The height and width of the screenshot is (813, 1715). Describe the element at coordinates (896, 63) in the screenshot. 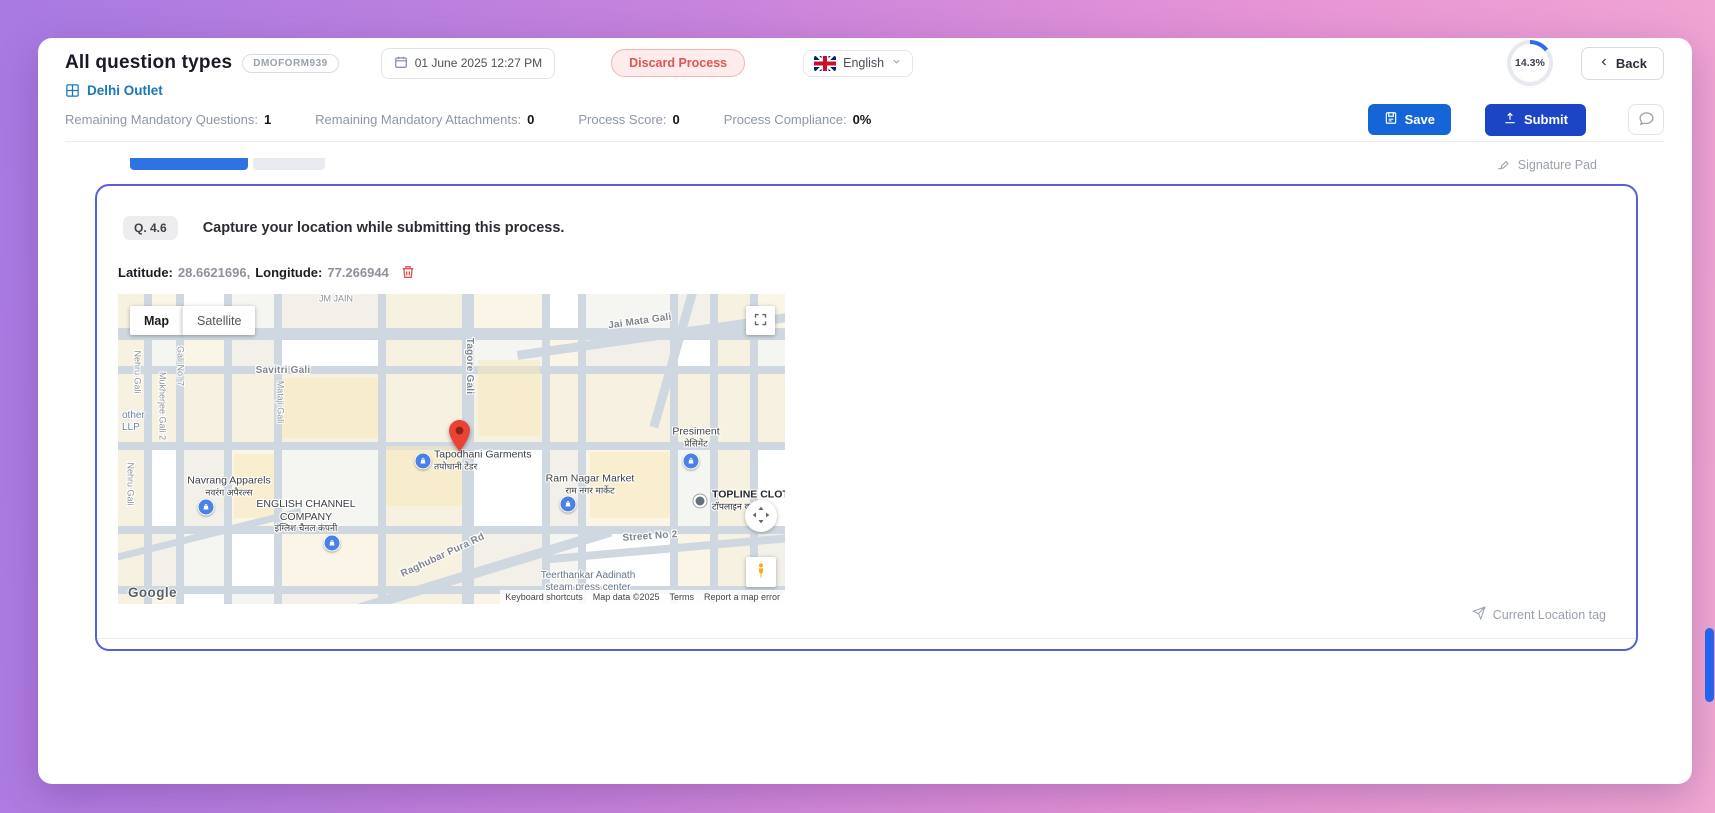

I see `chevron-down-icon` at that location.